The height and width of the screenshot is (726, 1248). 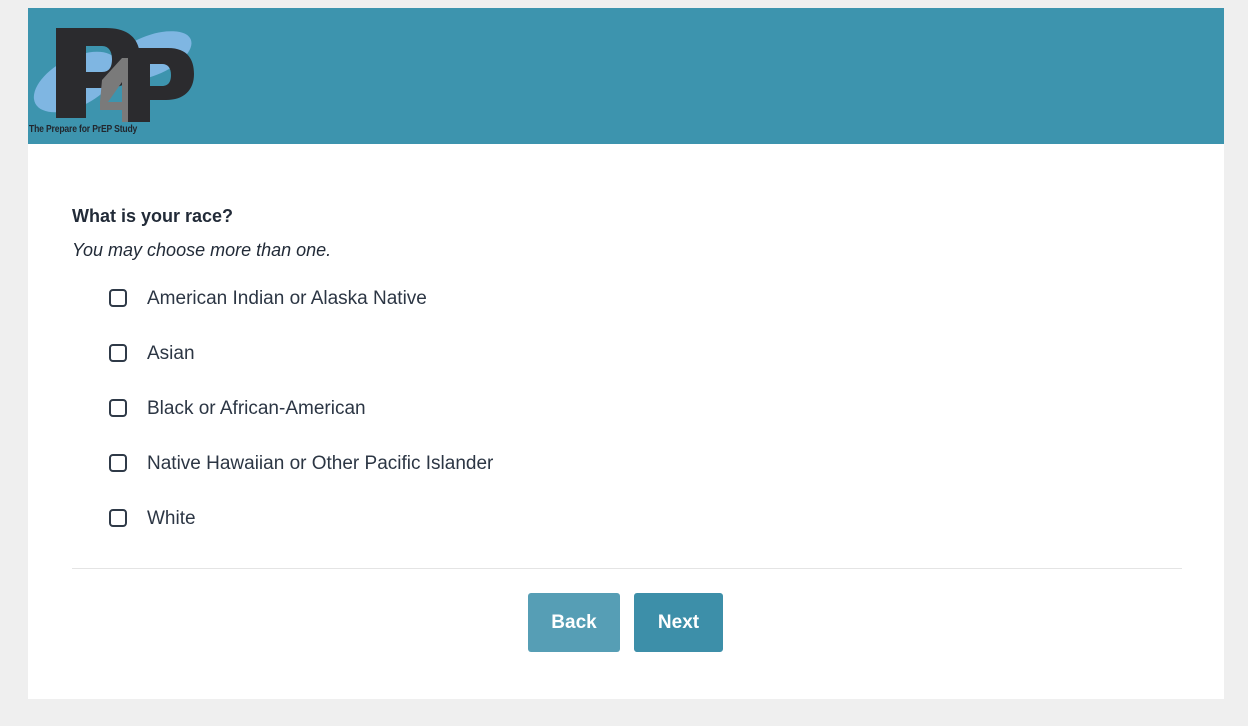 I want to click on next-button: Next, so click(x=678, y=622).